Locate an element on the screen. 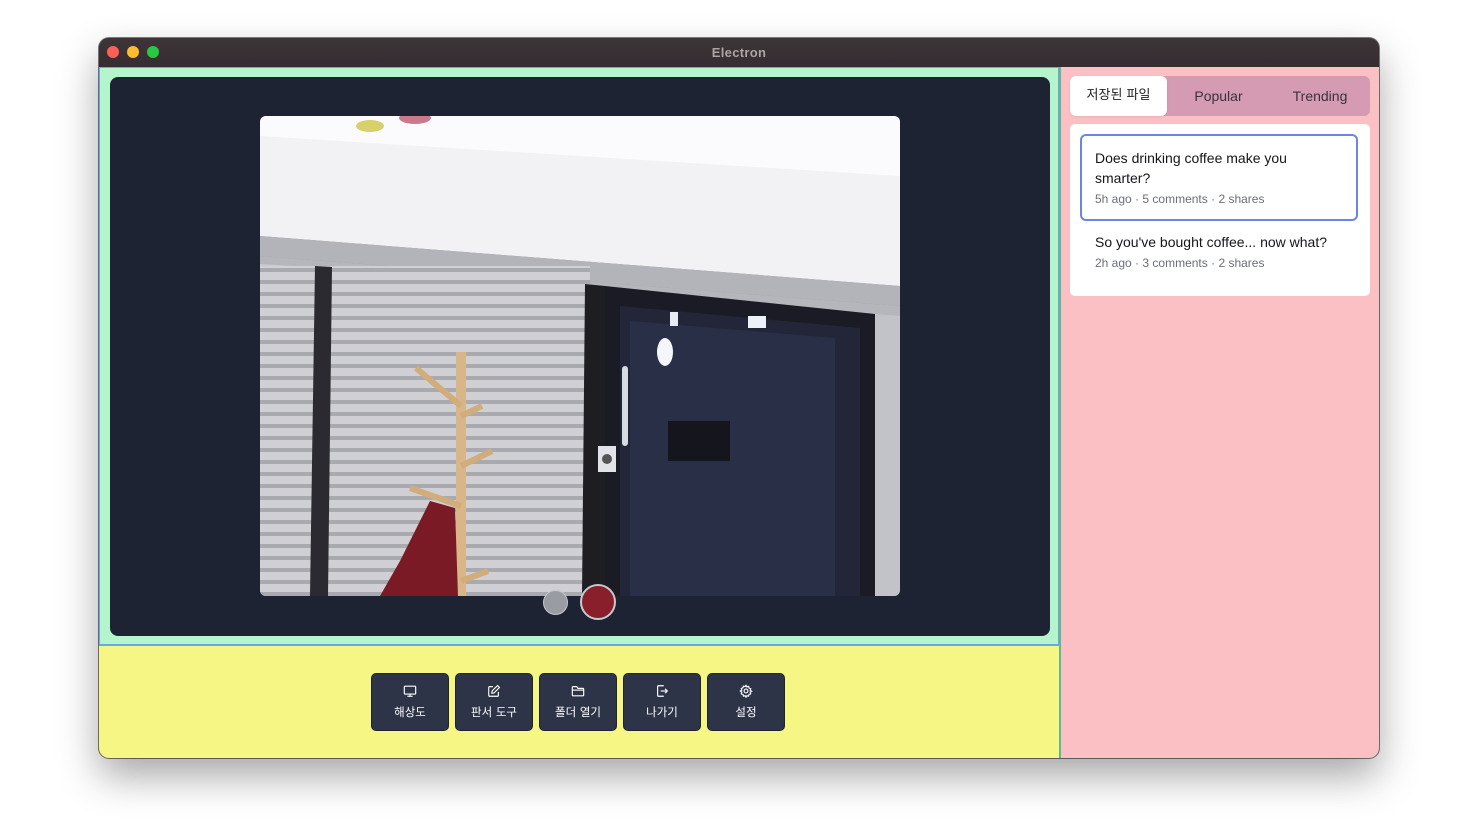 This screenshot has height=832, width=1479. drawing-tools-button-label: 판서 도구 is located at coordinates (494, 712).